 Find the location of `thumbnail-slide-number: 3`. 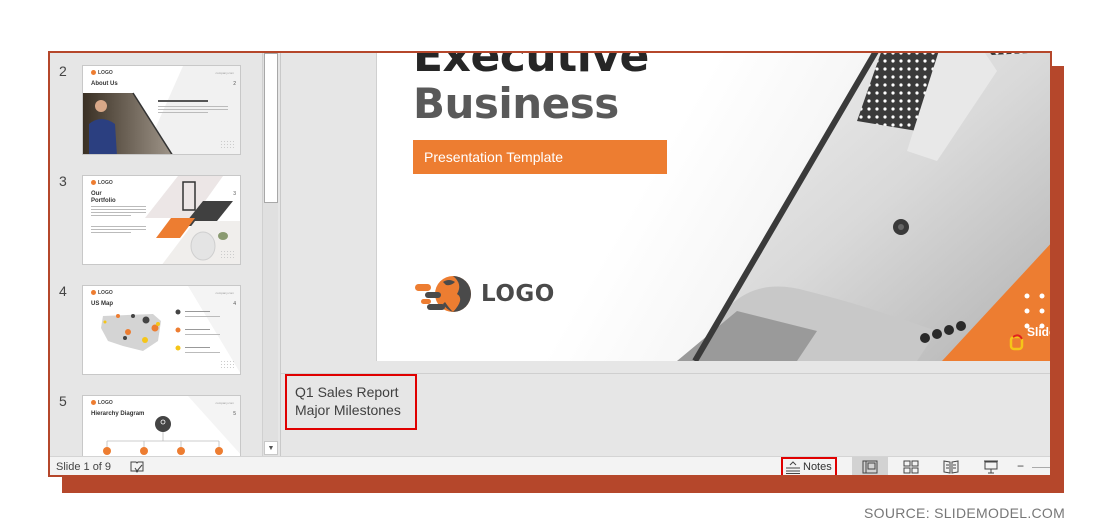

thumbnail-slide-number: 3 is located at coordinates (234, 194).